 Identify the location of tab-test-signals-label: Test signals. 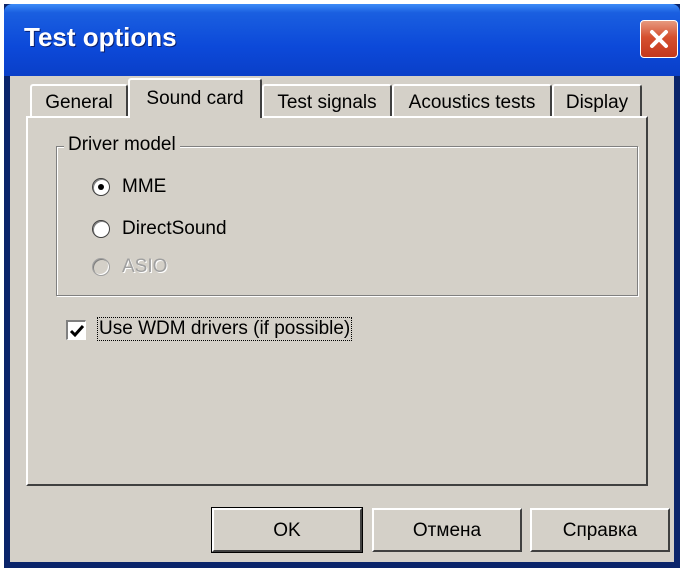
(327, 102).